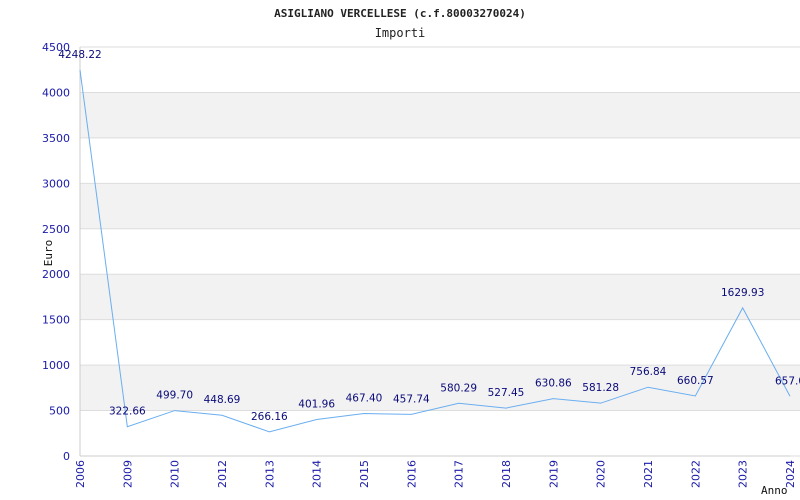 This screenshot has width=800, height=500. What do you see at coordinates (600, 388) in the screenshot?
I see `data-label: 581.28` at bounding box center [600, 388].